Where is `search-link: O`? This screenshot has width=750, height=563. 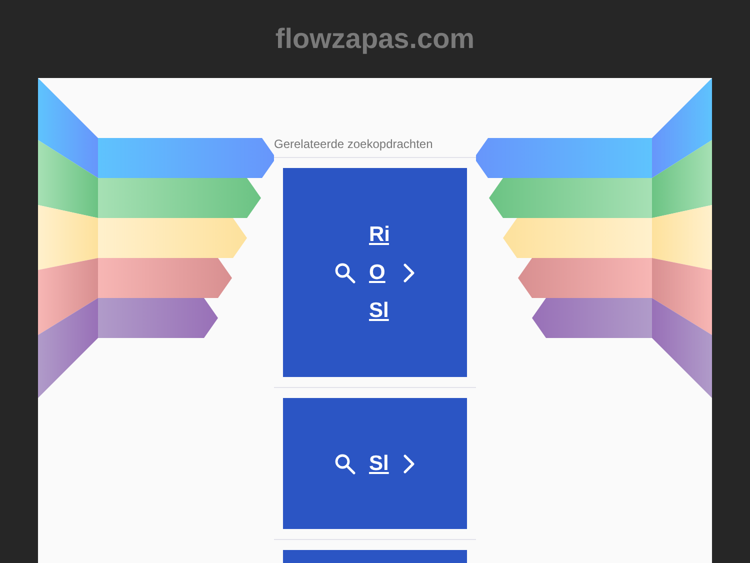 search-link: O is located at coordinates (379, 273).